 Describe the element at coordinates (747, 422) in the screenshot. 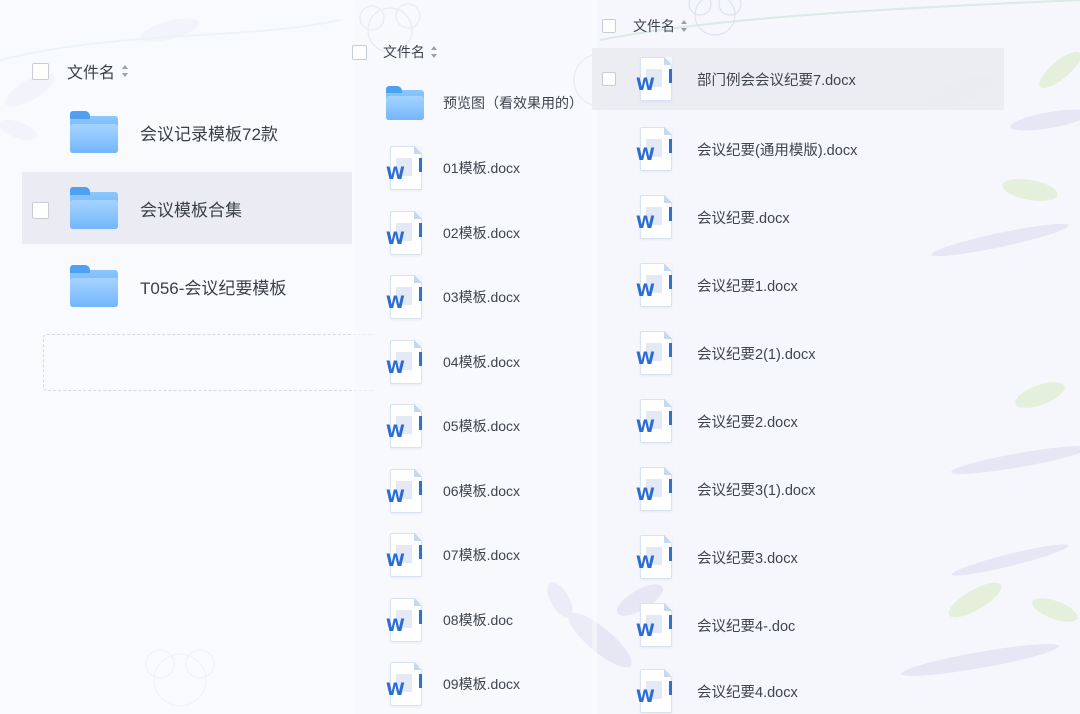

I see `item-name: 会议纪要2.docx` at that location.